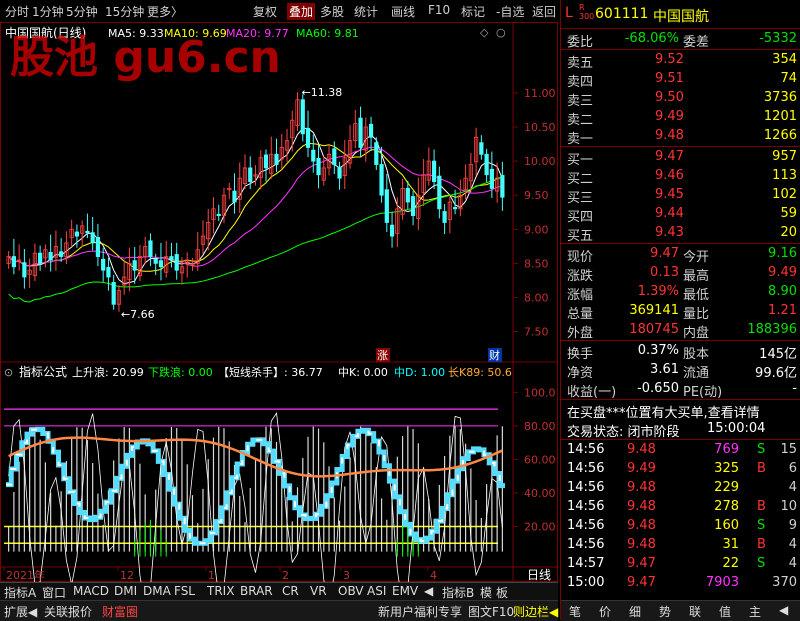 Image resolution: width=800 pixels, height=621 pixels. What do you see at coordinates (695, 611) in the screenshot?
I see `quote-tab-button: 联` at bounding box center [695, 611].